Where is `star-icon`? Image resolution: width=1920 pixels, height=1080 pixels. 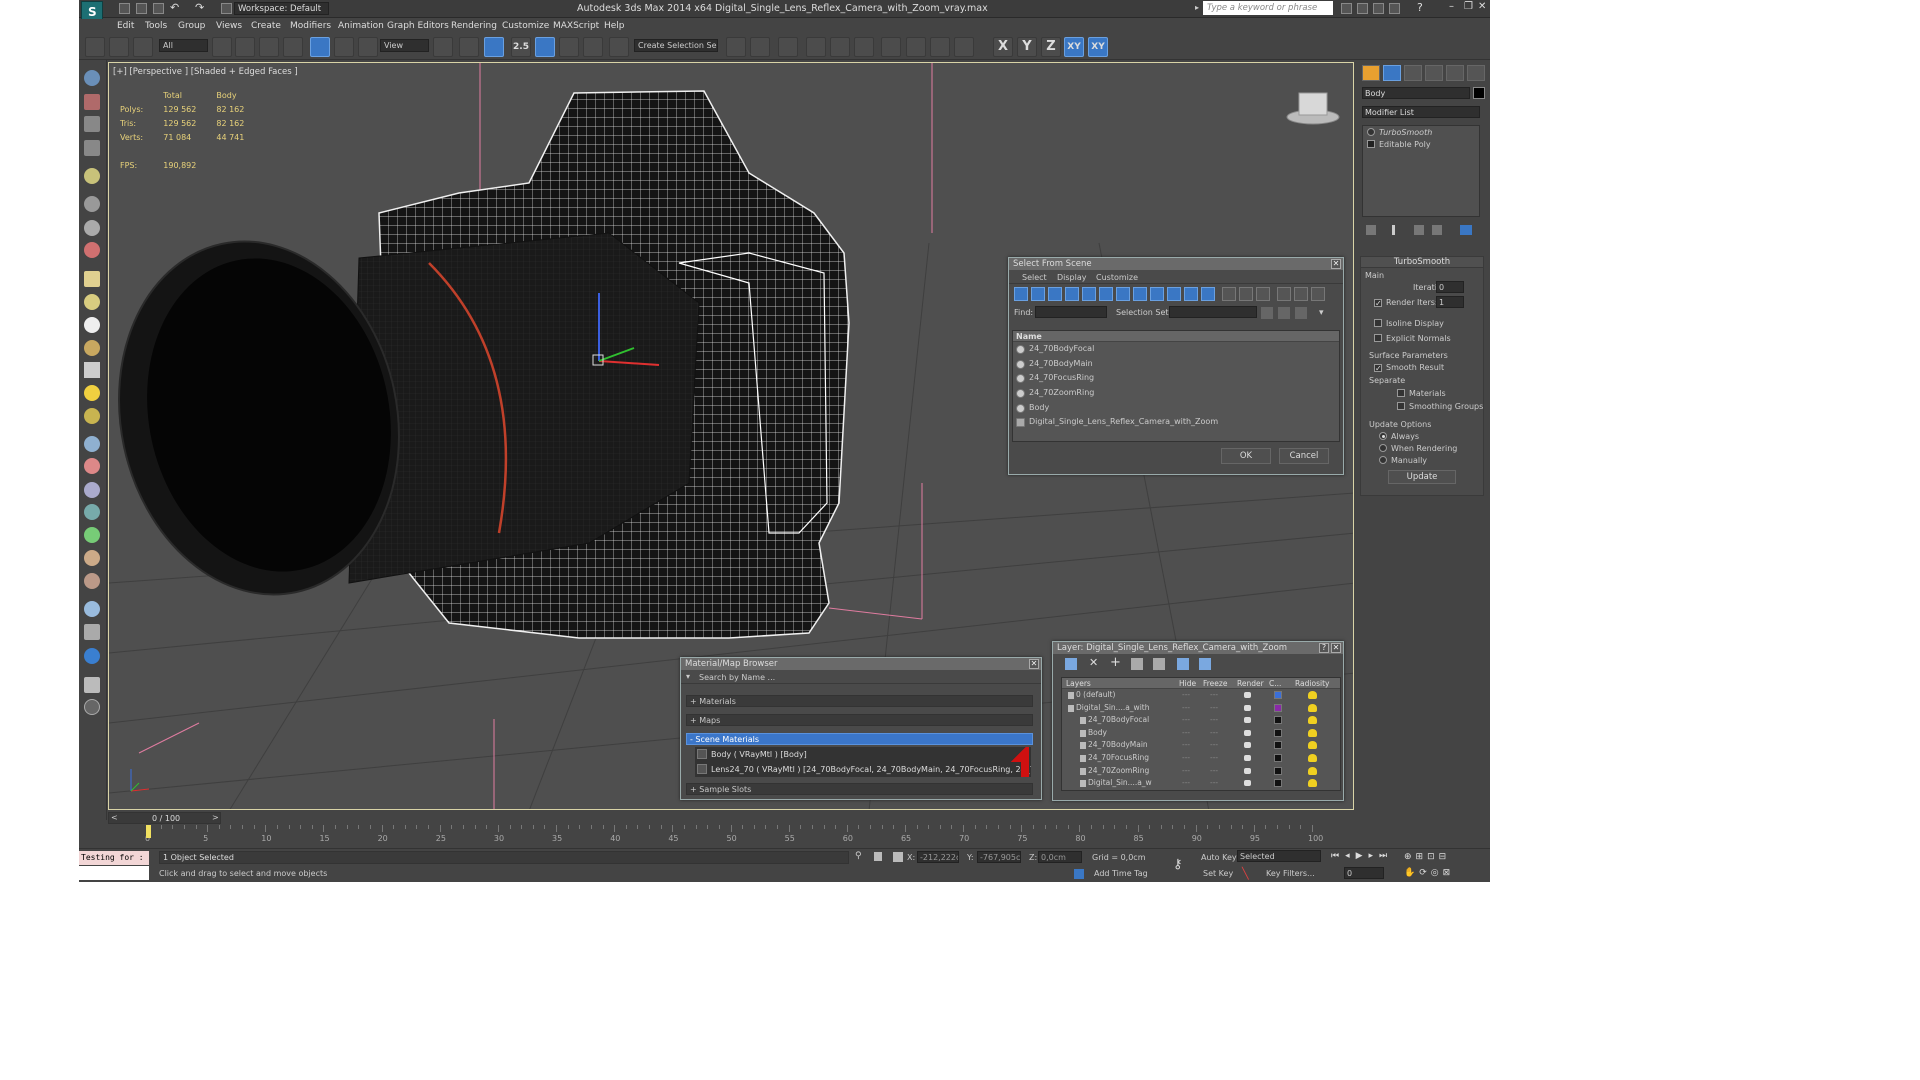 star-icon is located at coordinates (1394, 8).